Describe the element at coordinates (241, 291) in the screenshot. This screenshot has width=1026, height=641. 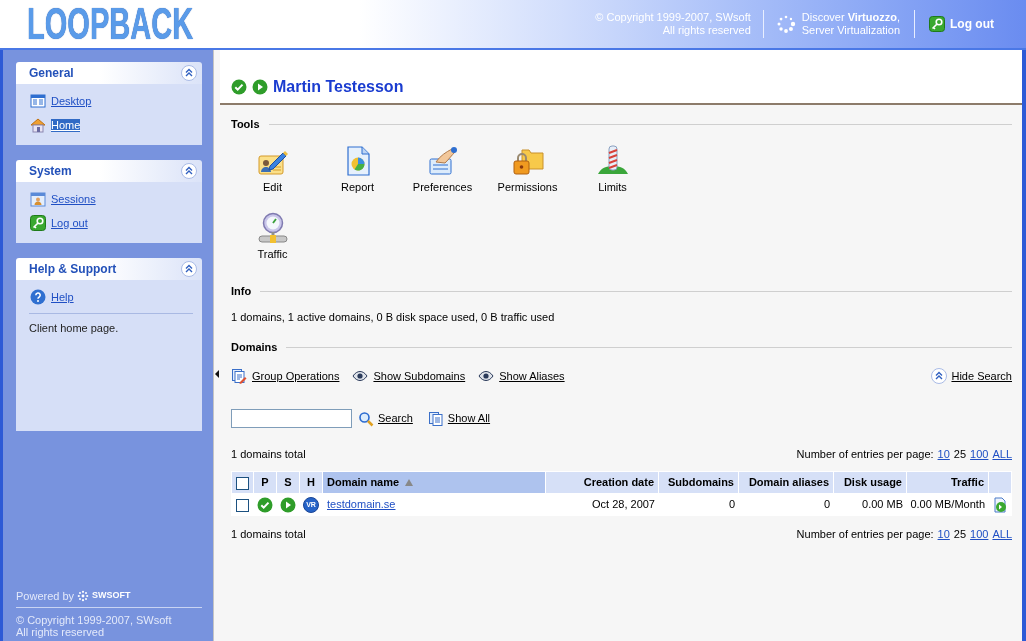
I see `section-heading: Info` at that location.